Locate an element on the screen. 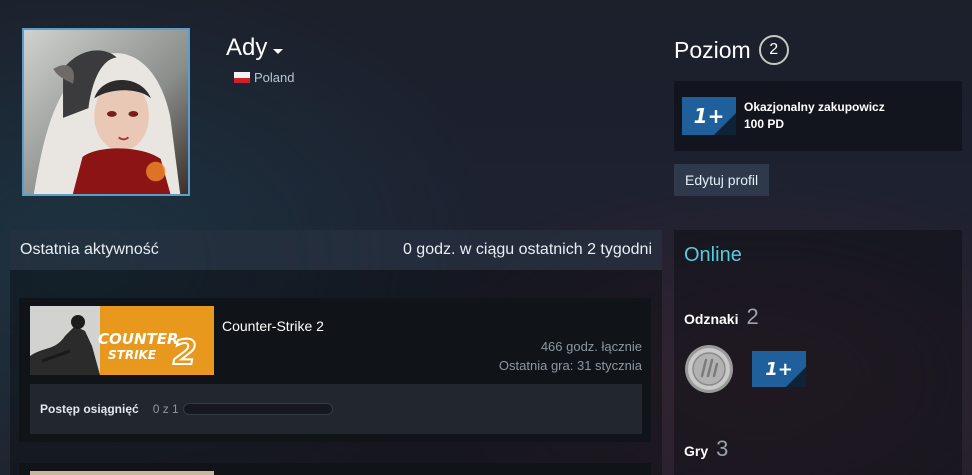 This screenshot has height=475, width=972. badges-count: 2 is located at coordinates (752, 316).